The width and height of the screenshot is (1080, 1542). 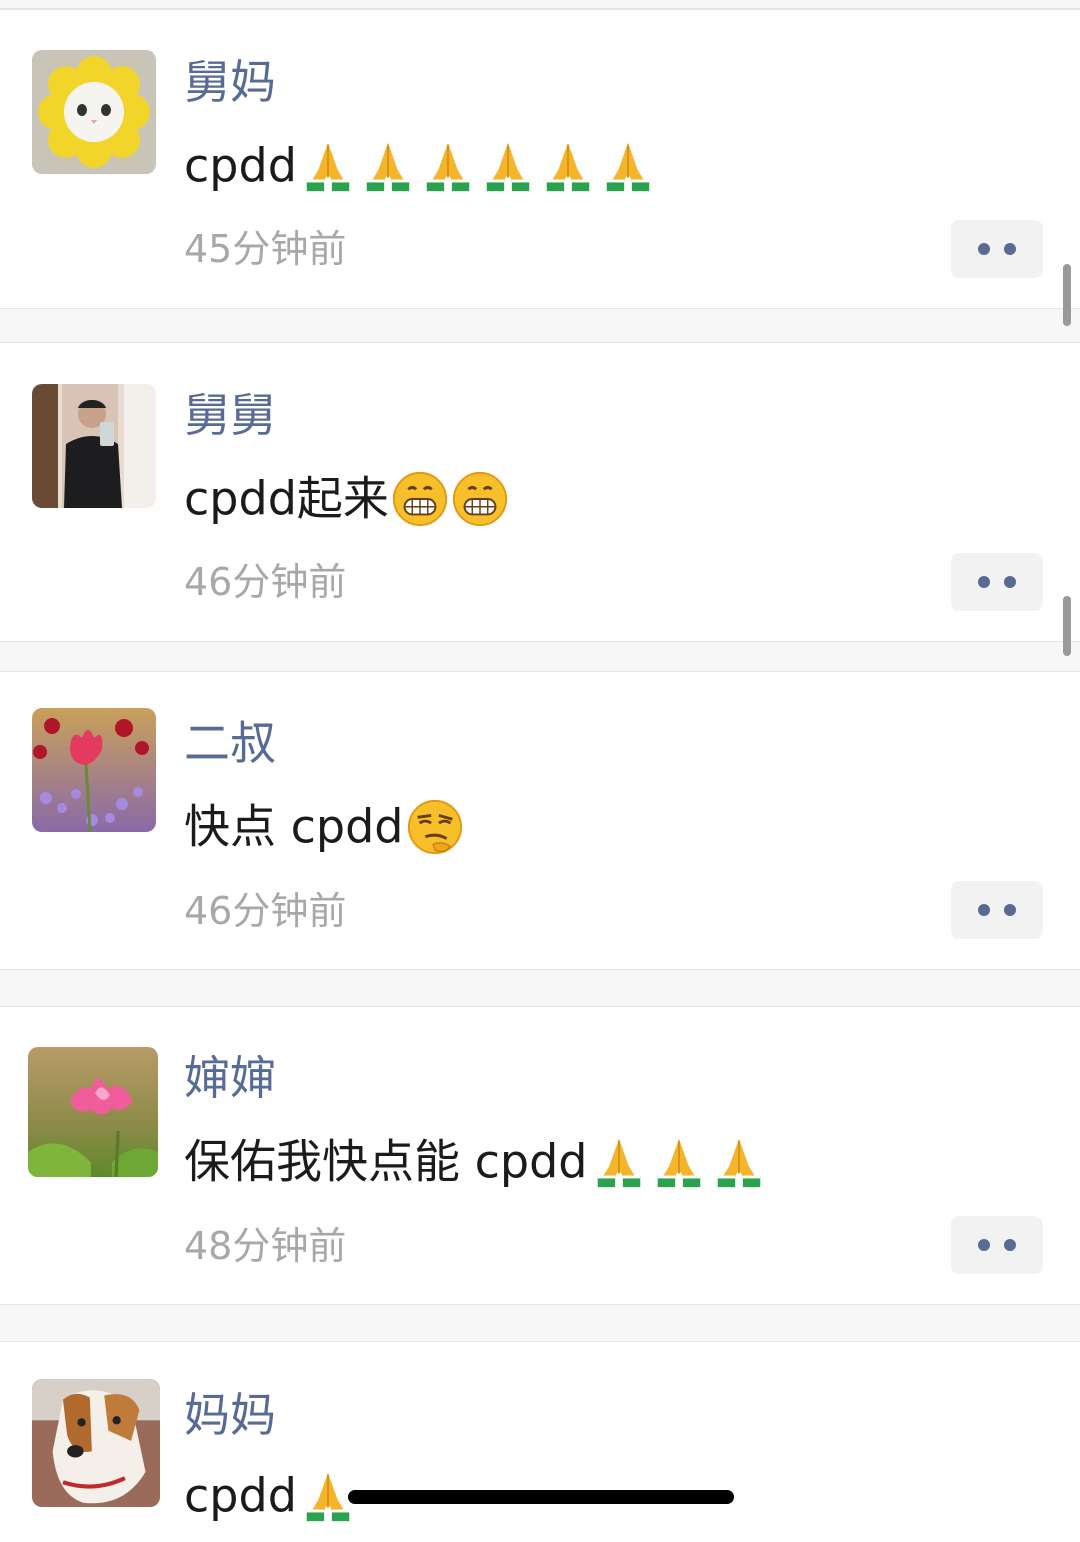 I want to click on moment-text-content: 快点 cpdd, so click(x=294, y=826).